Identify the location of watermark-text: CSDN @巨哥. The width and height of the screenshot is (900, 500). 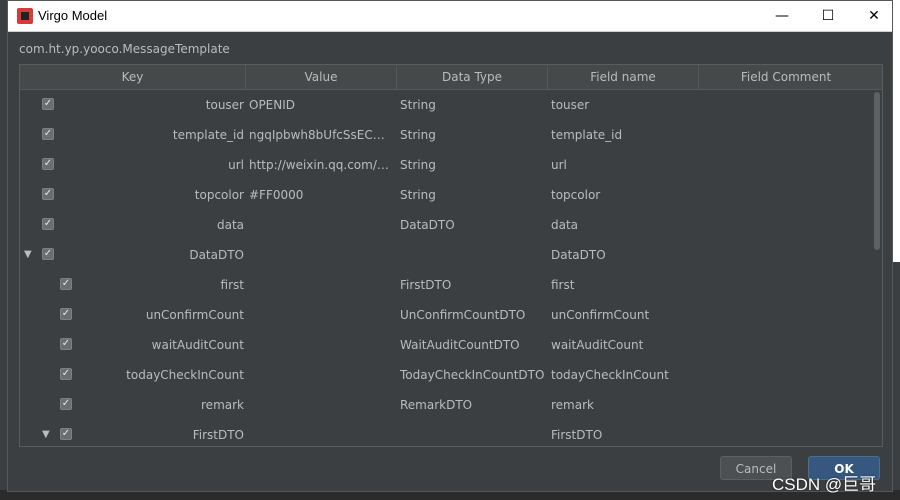
(824, 484).